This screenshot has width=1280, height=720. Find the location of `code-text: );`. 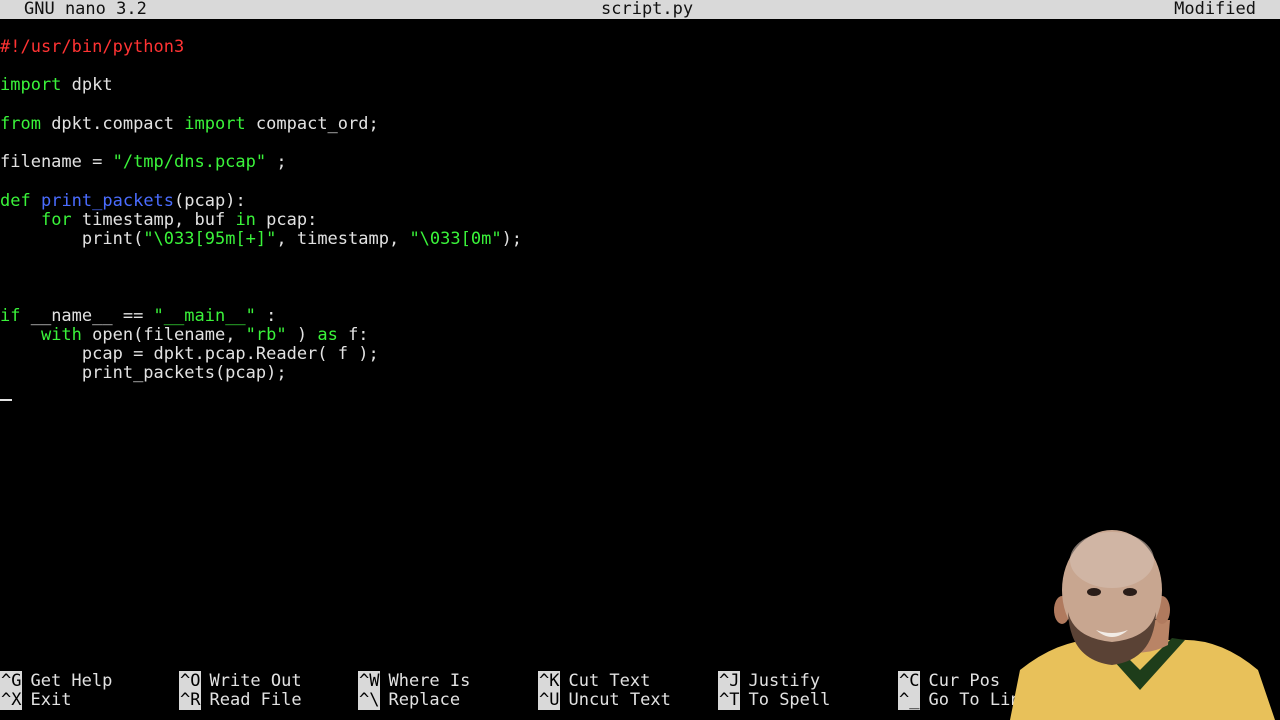

code-text: ); is located at coordinates (512, 238).